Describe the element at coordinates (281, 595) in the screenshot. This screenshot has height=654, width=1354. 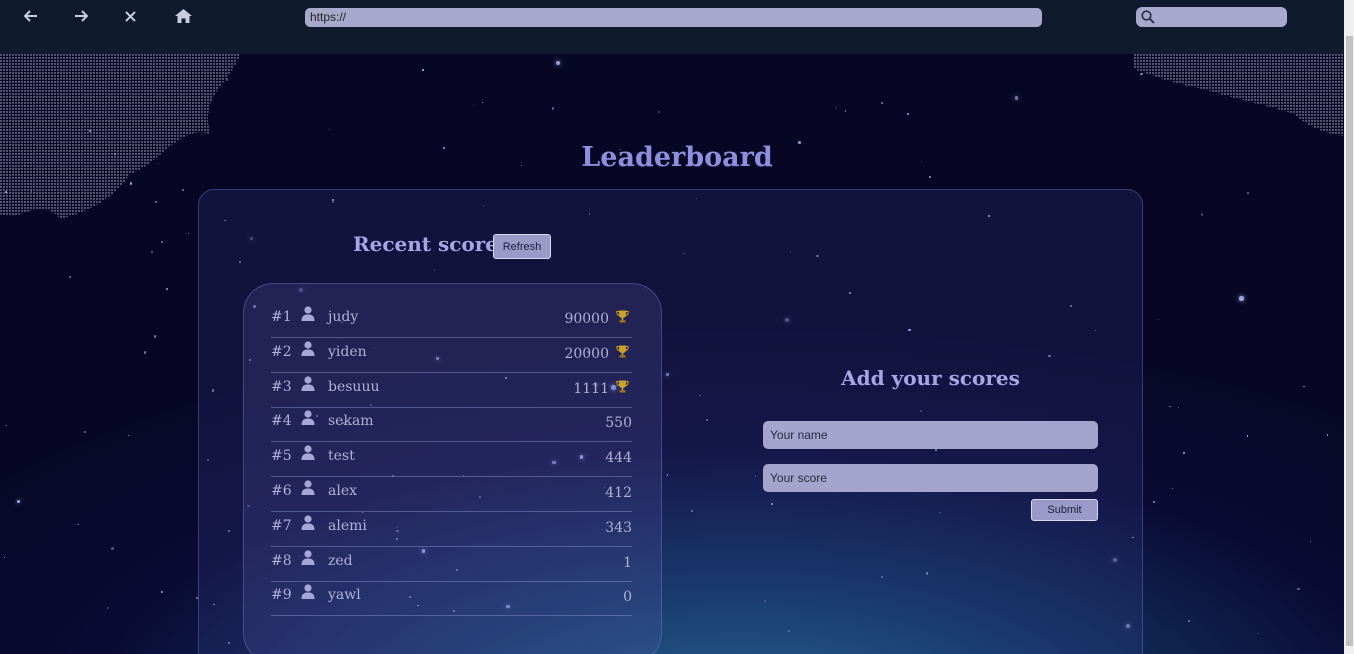
I see `rank-label: #9` at that location.